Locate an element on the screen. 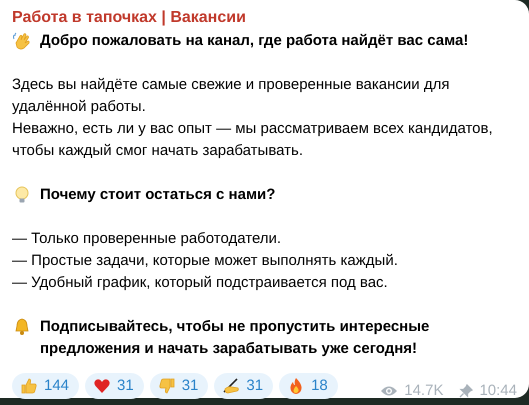 The height and width of the screenshot is (405, 529). waving-hand-icon is located at coordinates (22, 41).